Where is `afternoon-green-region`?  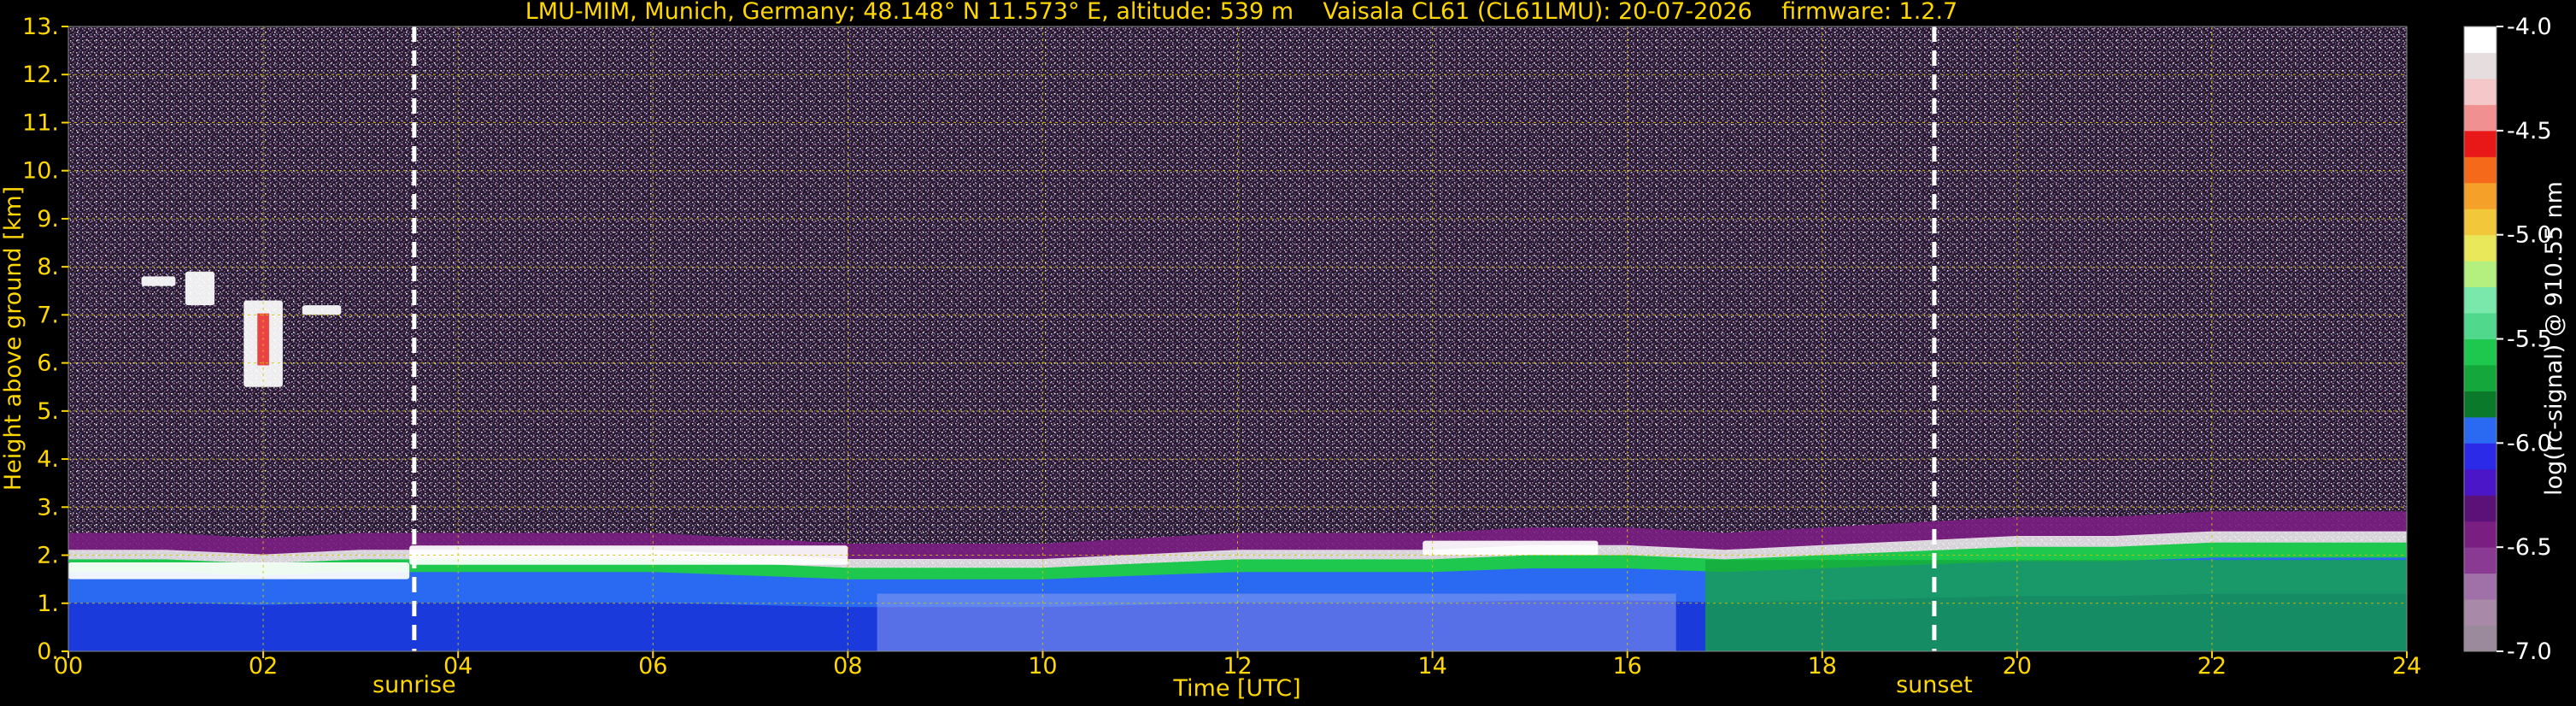 afternoon-green-region is located at coordinates (2056, 605).